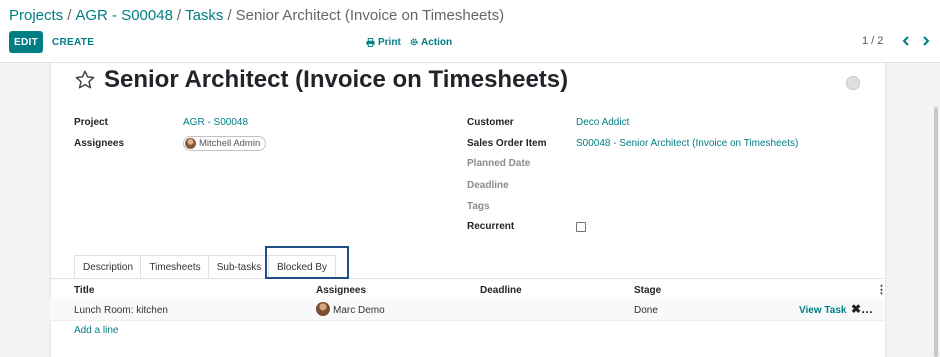 The image size is (940, 357). I want to click on print-label: Print, so click(389, 42).